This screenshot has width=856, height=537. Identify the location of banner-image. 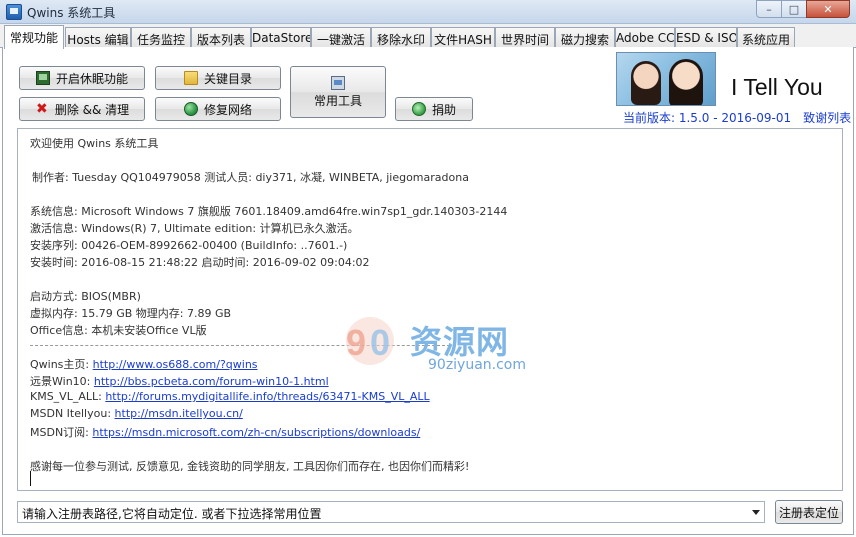
(666, 79).